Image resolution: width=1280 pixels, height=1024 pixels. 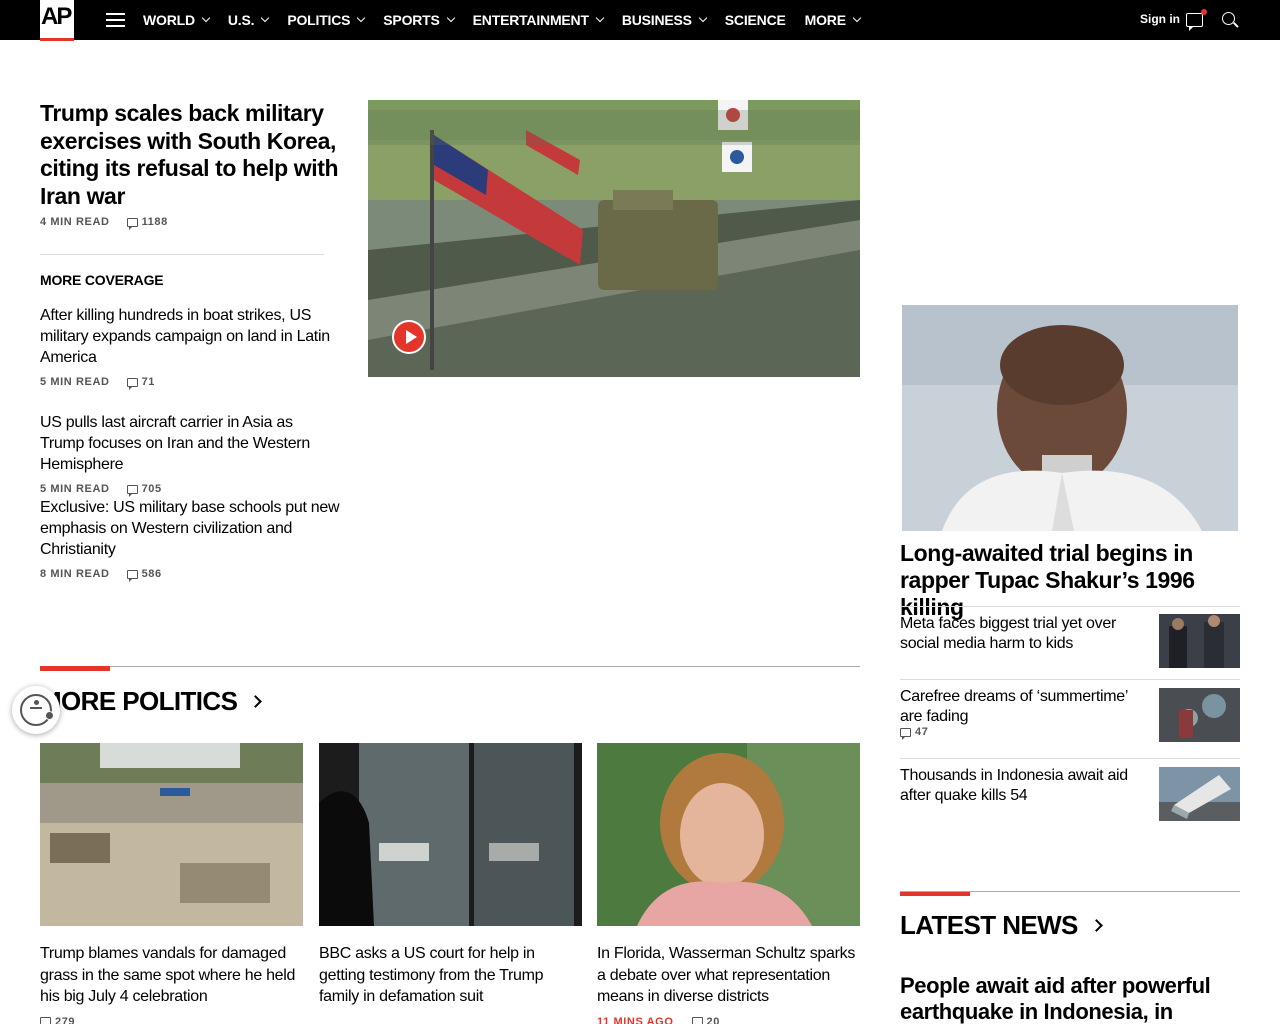 I want to click on nav-item-sports: SPORTS, so click(x=419, y=20).